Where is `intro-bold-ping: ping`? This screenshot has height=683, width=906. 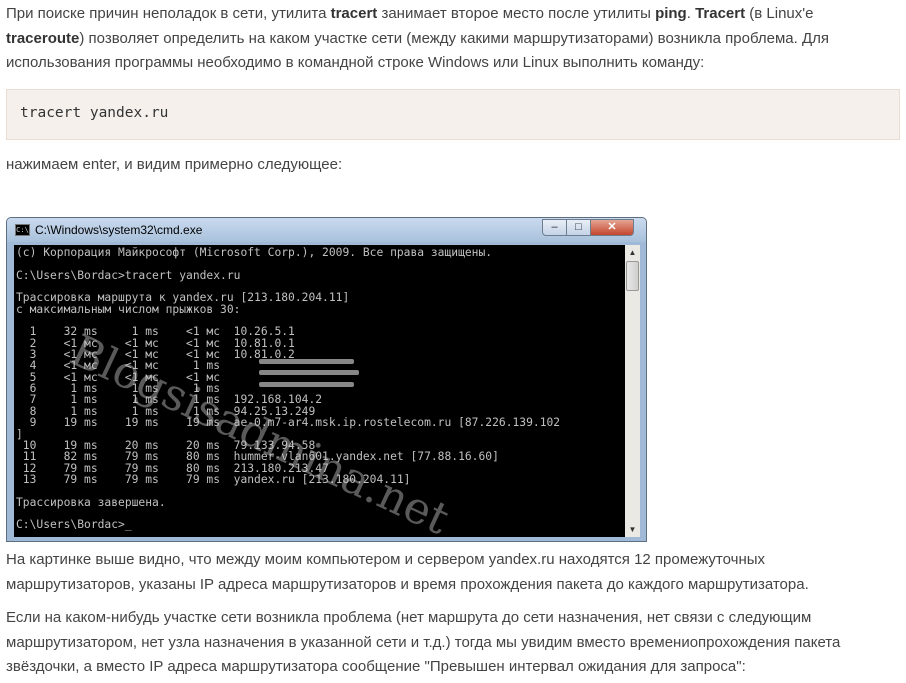
intro-bold-ping: ping is located at coordinates (671, 13).